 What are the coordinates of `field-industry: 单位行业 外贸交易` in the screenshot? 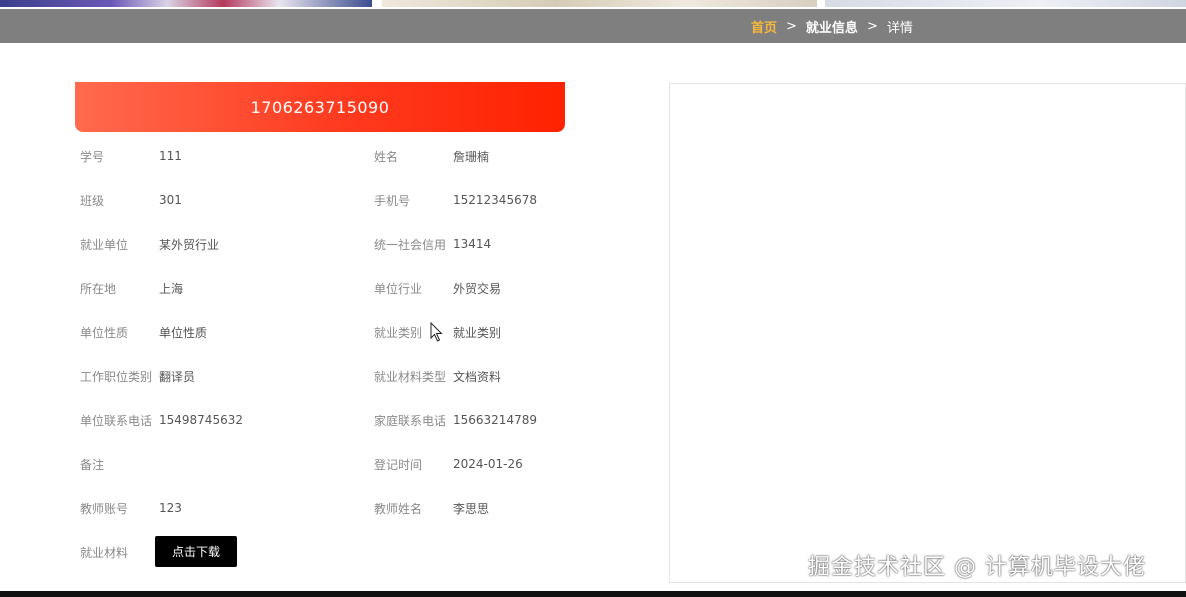 It's located at (437, 288).